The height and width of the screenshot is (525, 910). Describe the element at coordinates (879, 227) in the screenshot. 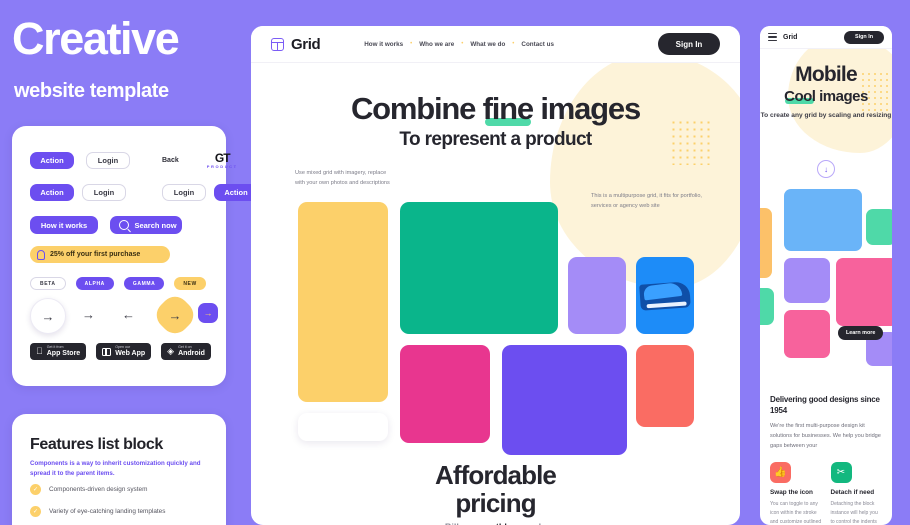

I see `mobile-block-green-top` at that location.